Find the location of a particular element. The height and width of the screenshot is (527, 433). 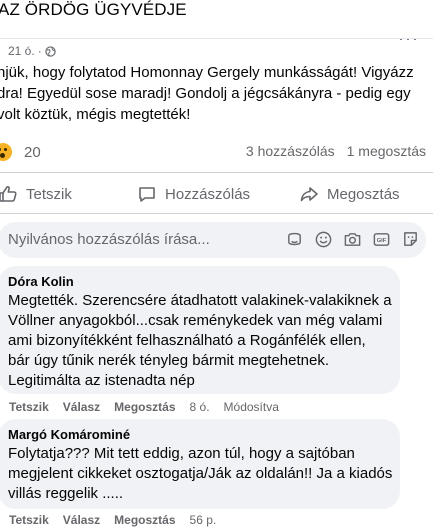

post-meta: 21 ó. · is located at coordinates (32, 51).